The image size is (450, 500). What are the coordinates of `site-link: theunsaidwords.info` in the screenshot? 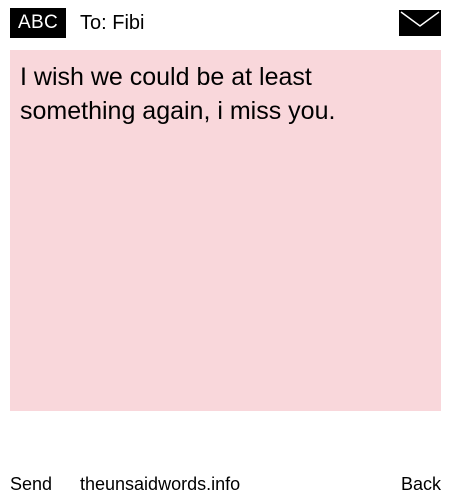 It's located at (160, 484).